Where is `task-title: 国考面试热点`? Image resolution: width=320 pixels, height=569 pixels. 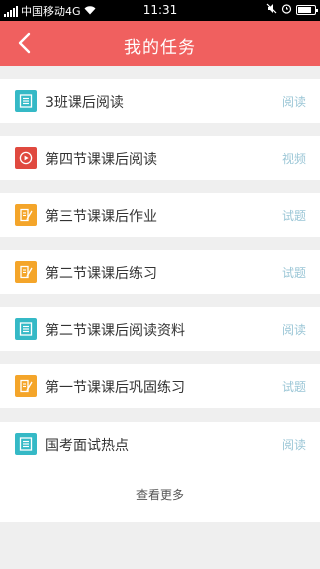 task-title: 国考面试热点 is located at coordinates (87, 446).